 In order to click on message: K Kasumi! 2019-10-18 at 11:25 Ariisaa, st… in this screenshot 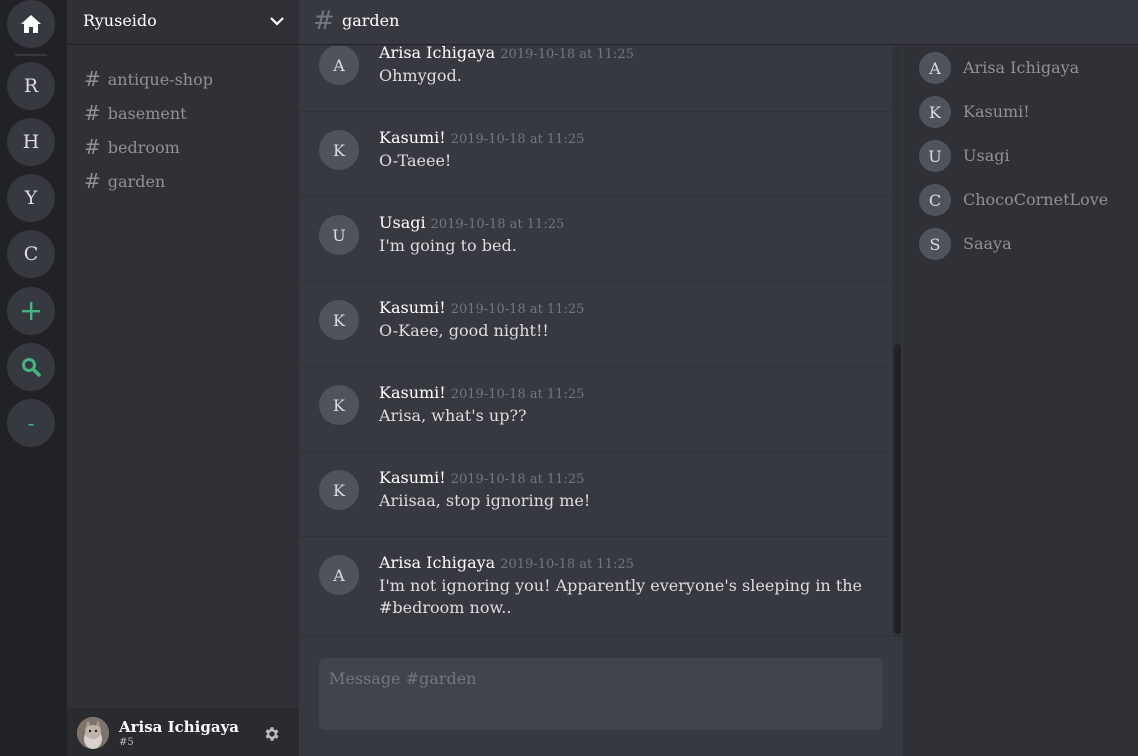, I will do `click(595, 494)`.